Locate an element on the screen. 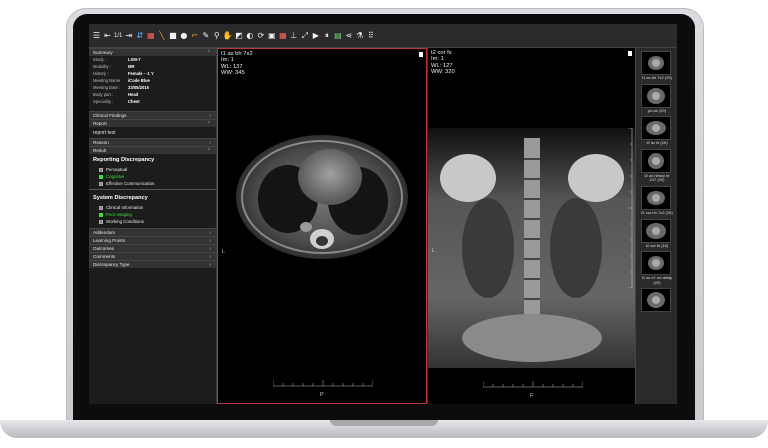  section-summary-label: Summary is located at coordinates (103, 52).